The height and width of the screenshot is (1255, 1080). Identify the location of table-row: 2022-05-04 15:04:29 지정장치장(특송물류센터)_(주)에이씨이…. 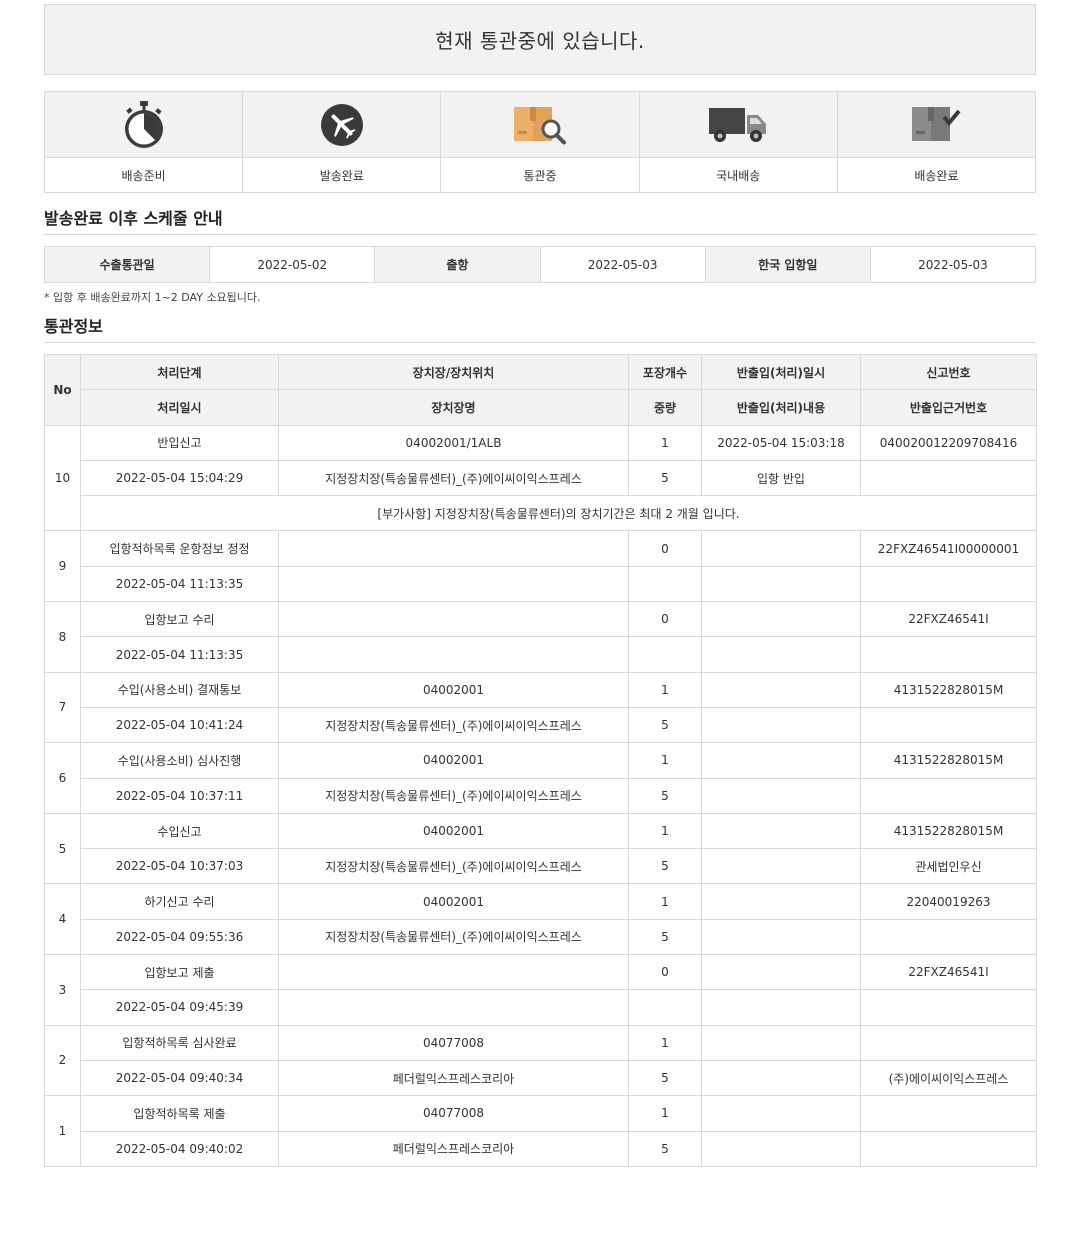
(541, 478).